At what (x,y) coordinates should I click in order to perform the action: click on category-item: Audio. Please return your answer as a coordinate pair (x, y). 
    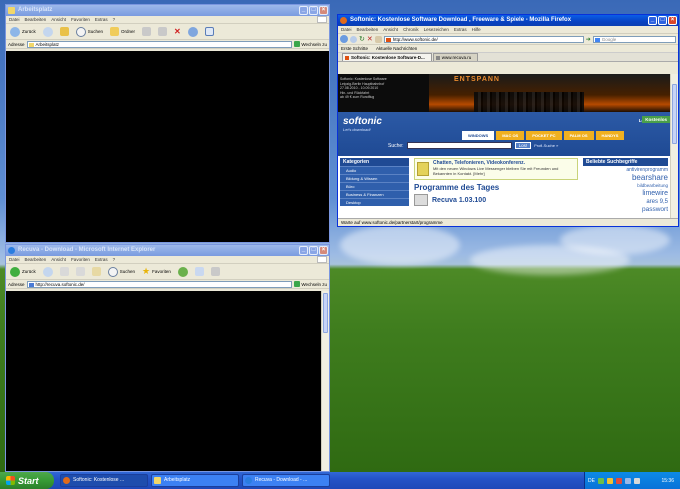
    Looking at the image, I should click on (374, 170).